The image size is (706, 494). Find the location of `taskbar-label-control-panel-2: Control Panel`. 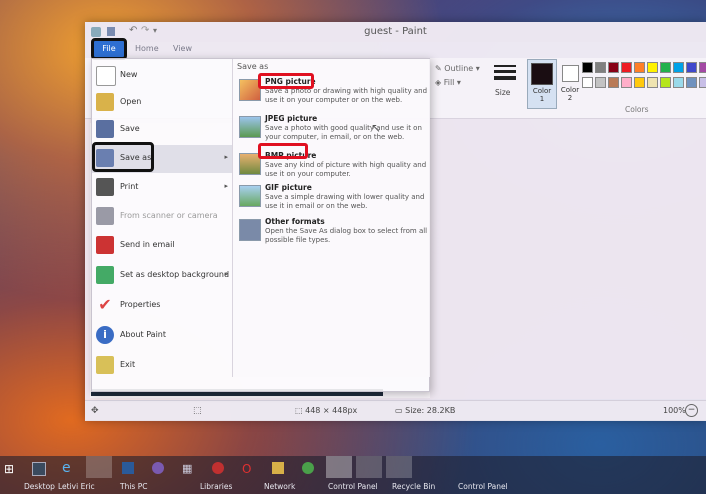

taskbar-label-control-panel-2: Control Panel is located at coordinates (483, 486).